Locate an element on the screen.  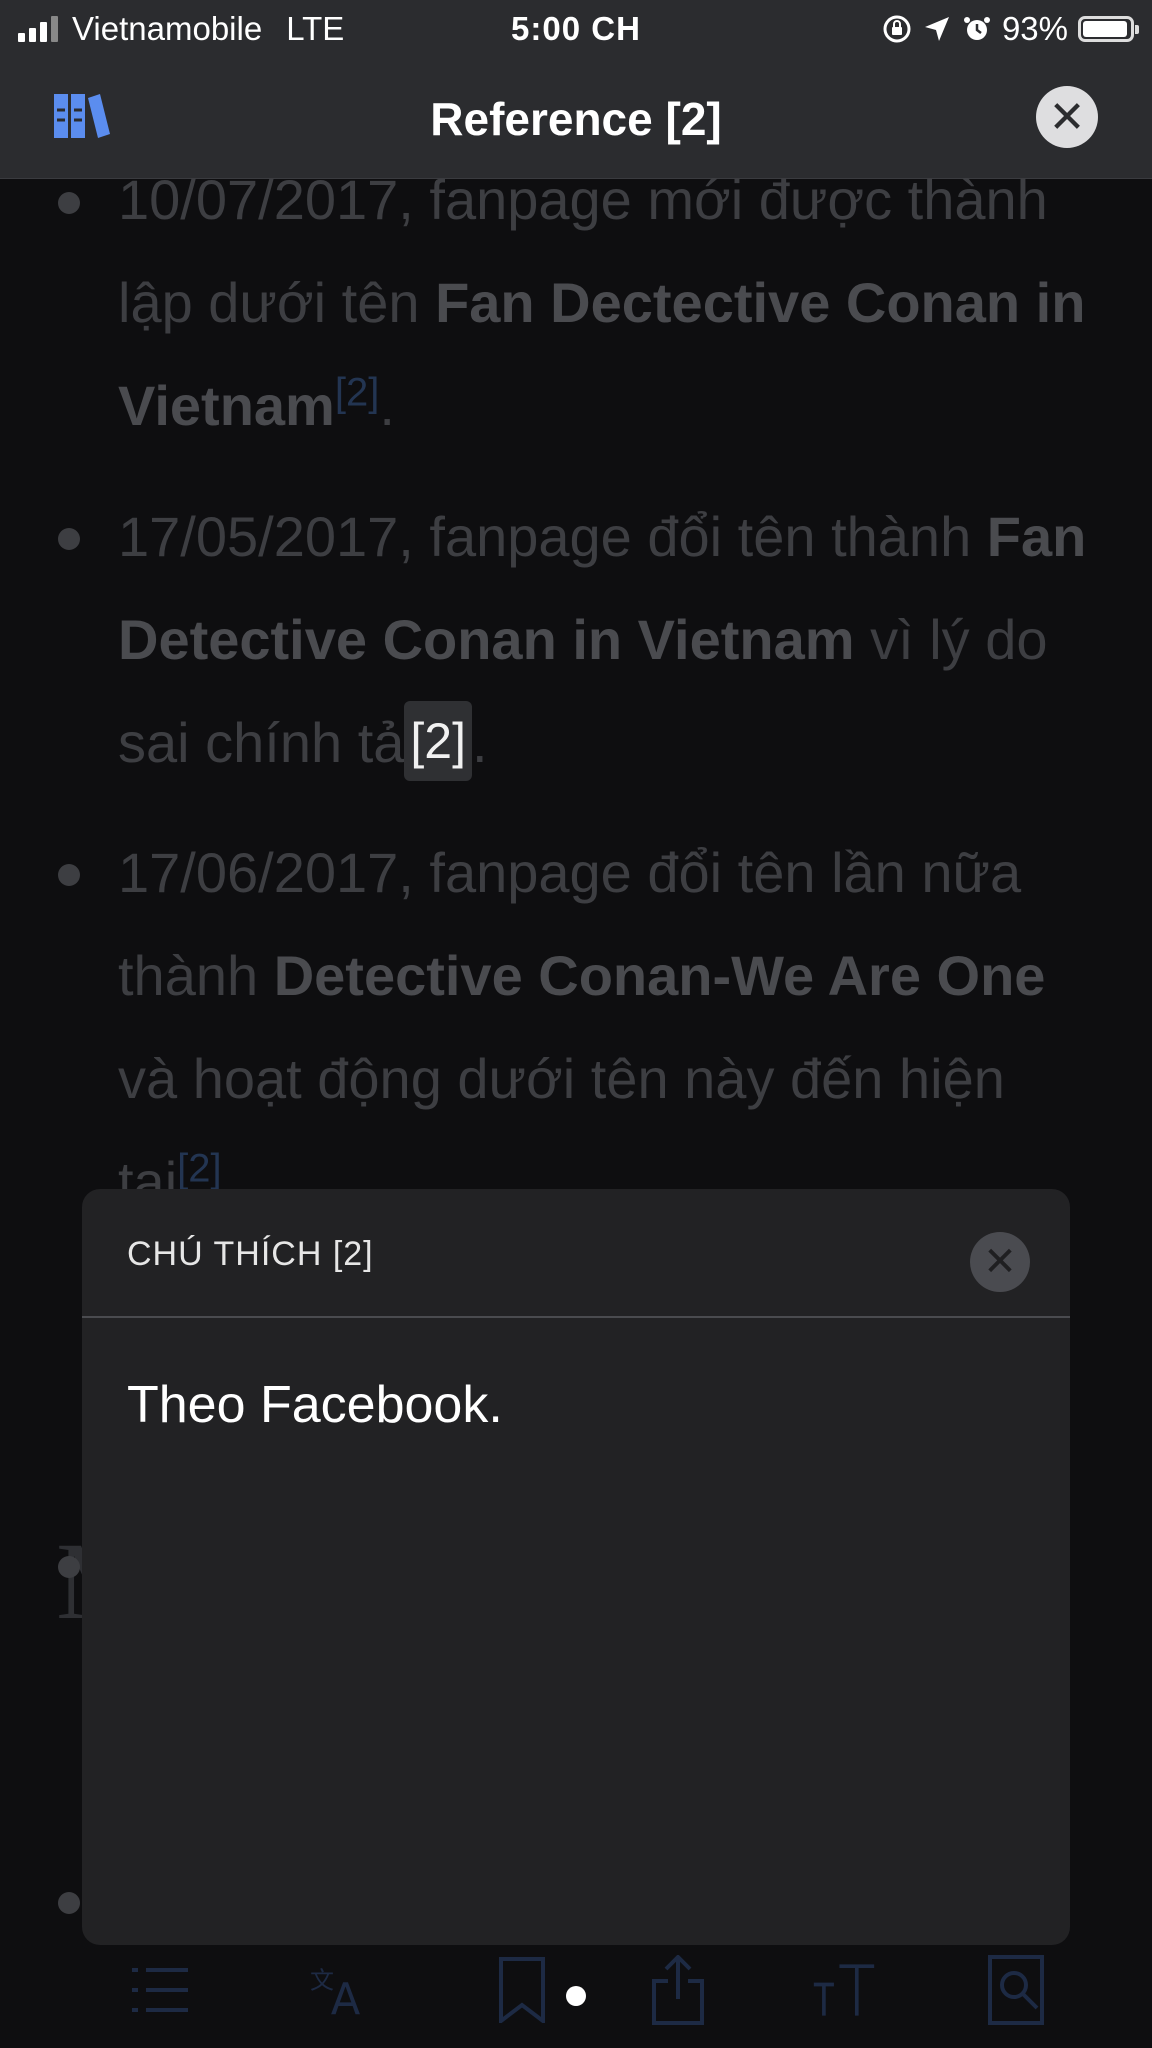
alarm-icon is located at coordinates (976, 28).